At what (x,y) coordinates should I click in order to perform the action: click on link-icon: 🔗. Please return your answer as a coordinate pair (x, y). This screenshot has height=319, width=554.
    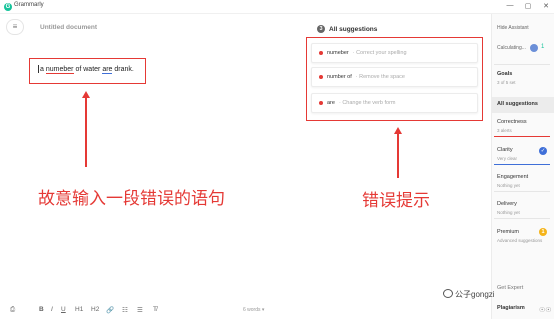
    Looking at the image, I should click on (110, 310).